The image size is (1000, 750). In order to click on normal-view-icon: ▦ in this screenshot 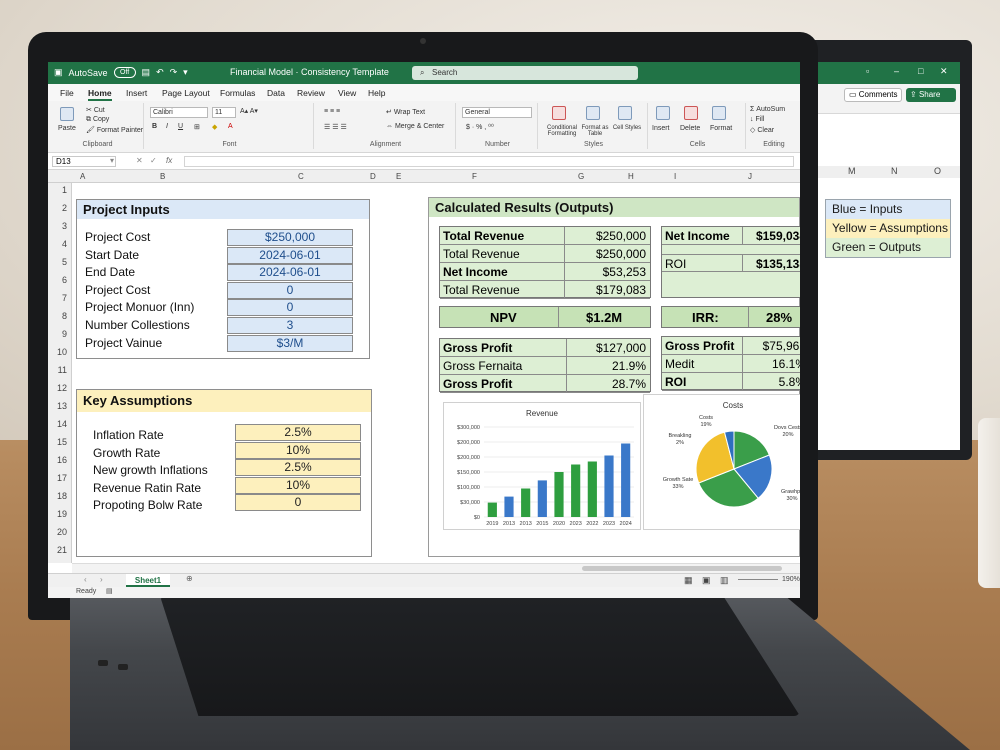, I will do `click(688, 580)`.